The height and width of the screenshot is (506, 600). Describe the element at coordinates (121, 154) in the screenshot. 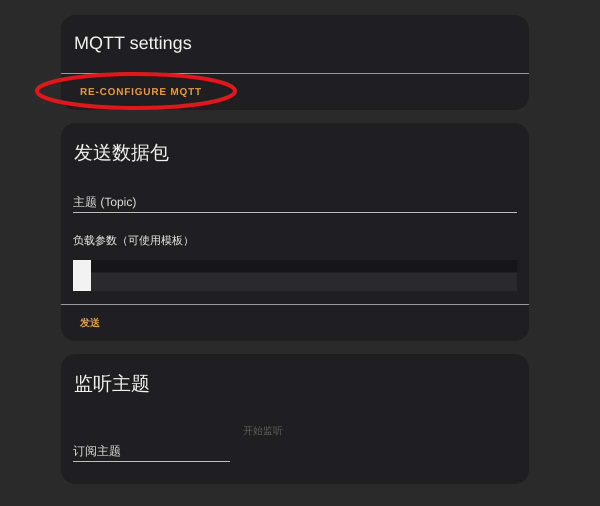

I see `card-title: 发送数据包` at that location.